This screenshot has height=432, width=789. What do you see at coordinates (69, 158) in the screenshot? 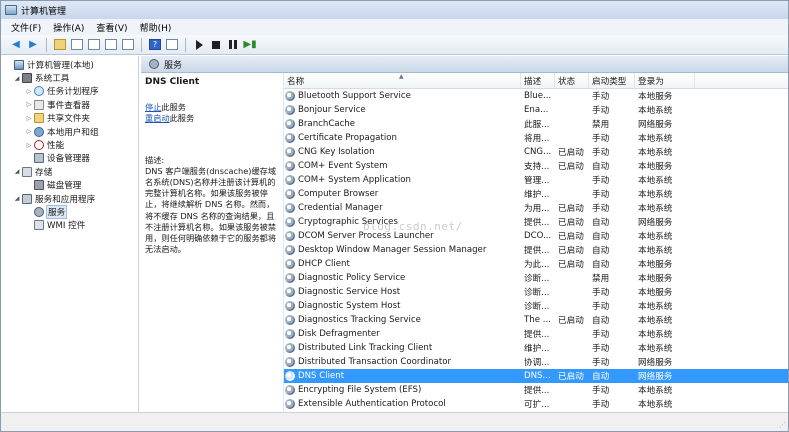
I see `tree-item: 设备管理器` at bounding box center [69, 158].